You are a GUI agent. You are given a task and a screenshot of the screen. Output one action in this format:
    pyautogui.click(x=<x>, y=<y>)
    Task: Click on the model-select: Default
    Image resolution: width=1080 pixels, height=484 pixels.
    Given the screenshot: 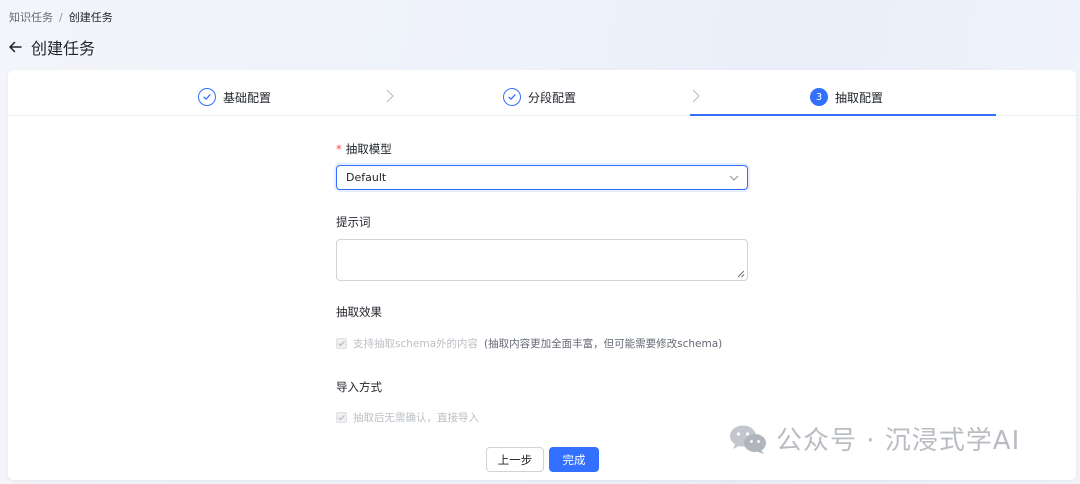 What is the action you would take?
    pyautogui.click(x=542, y=177)
    